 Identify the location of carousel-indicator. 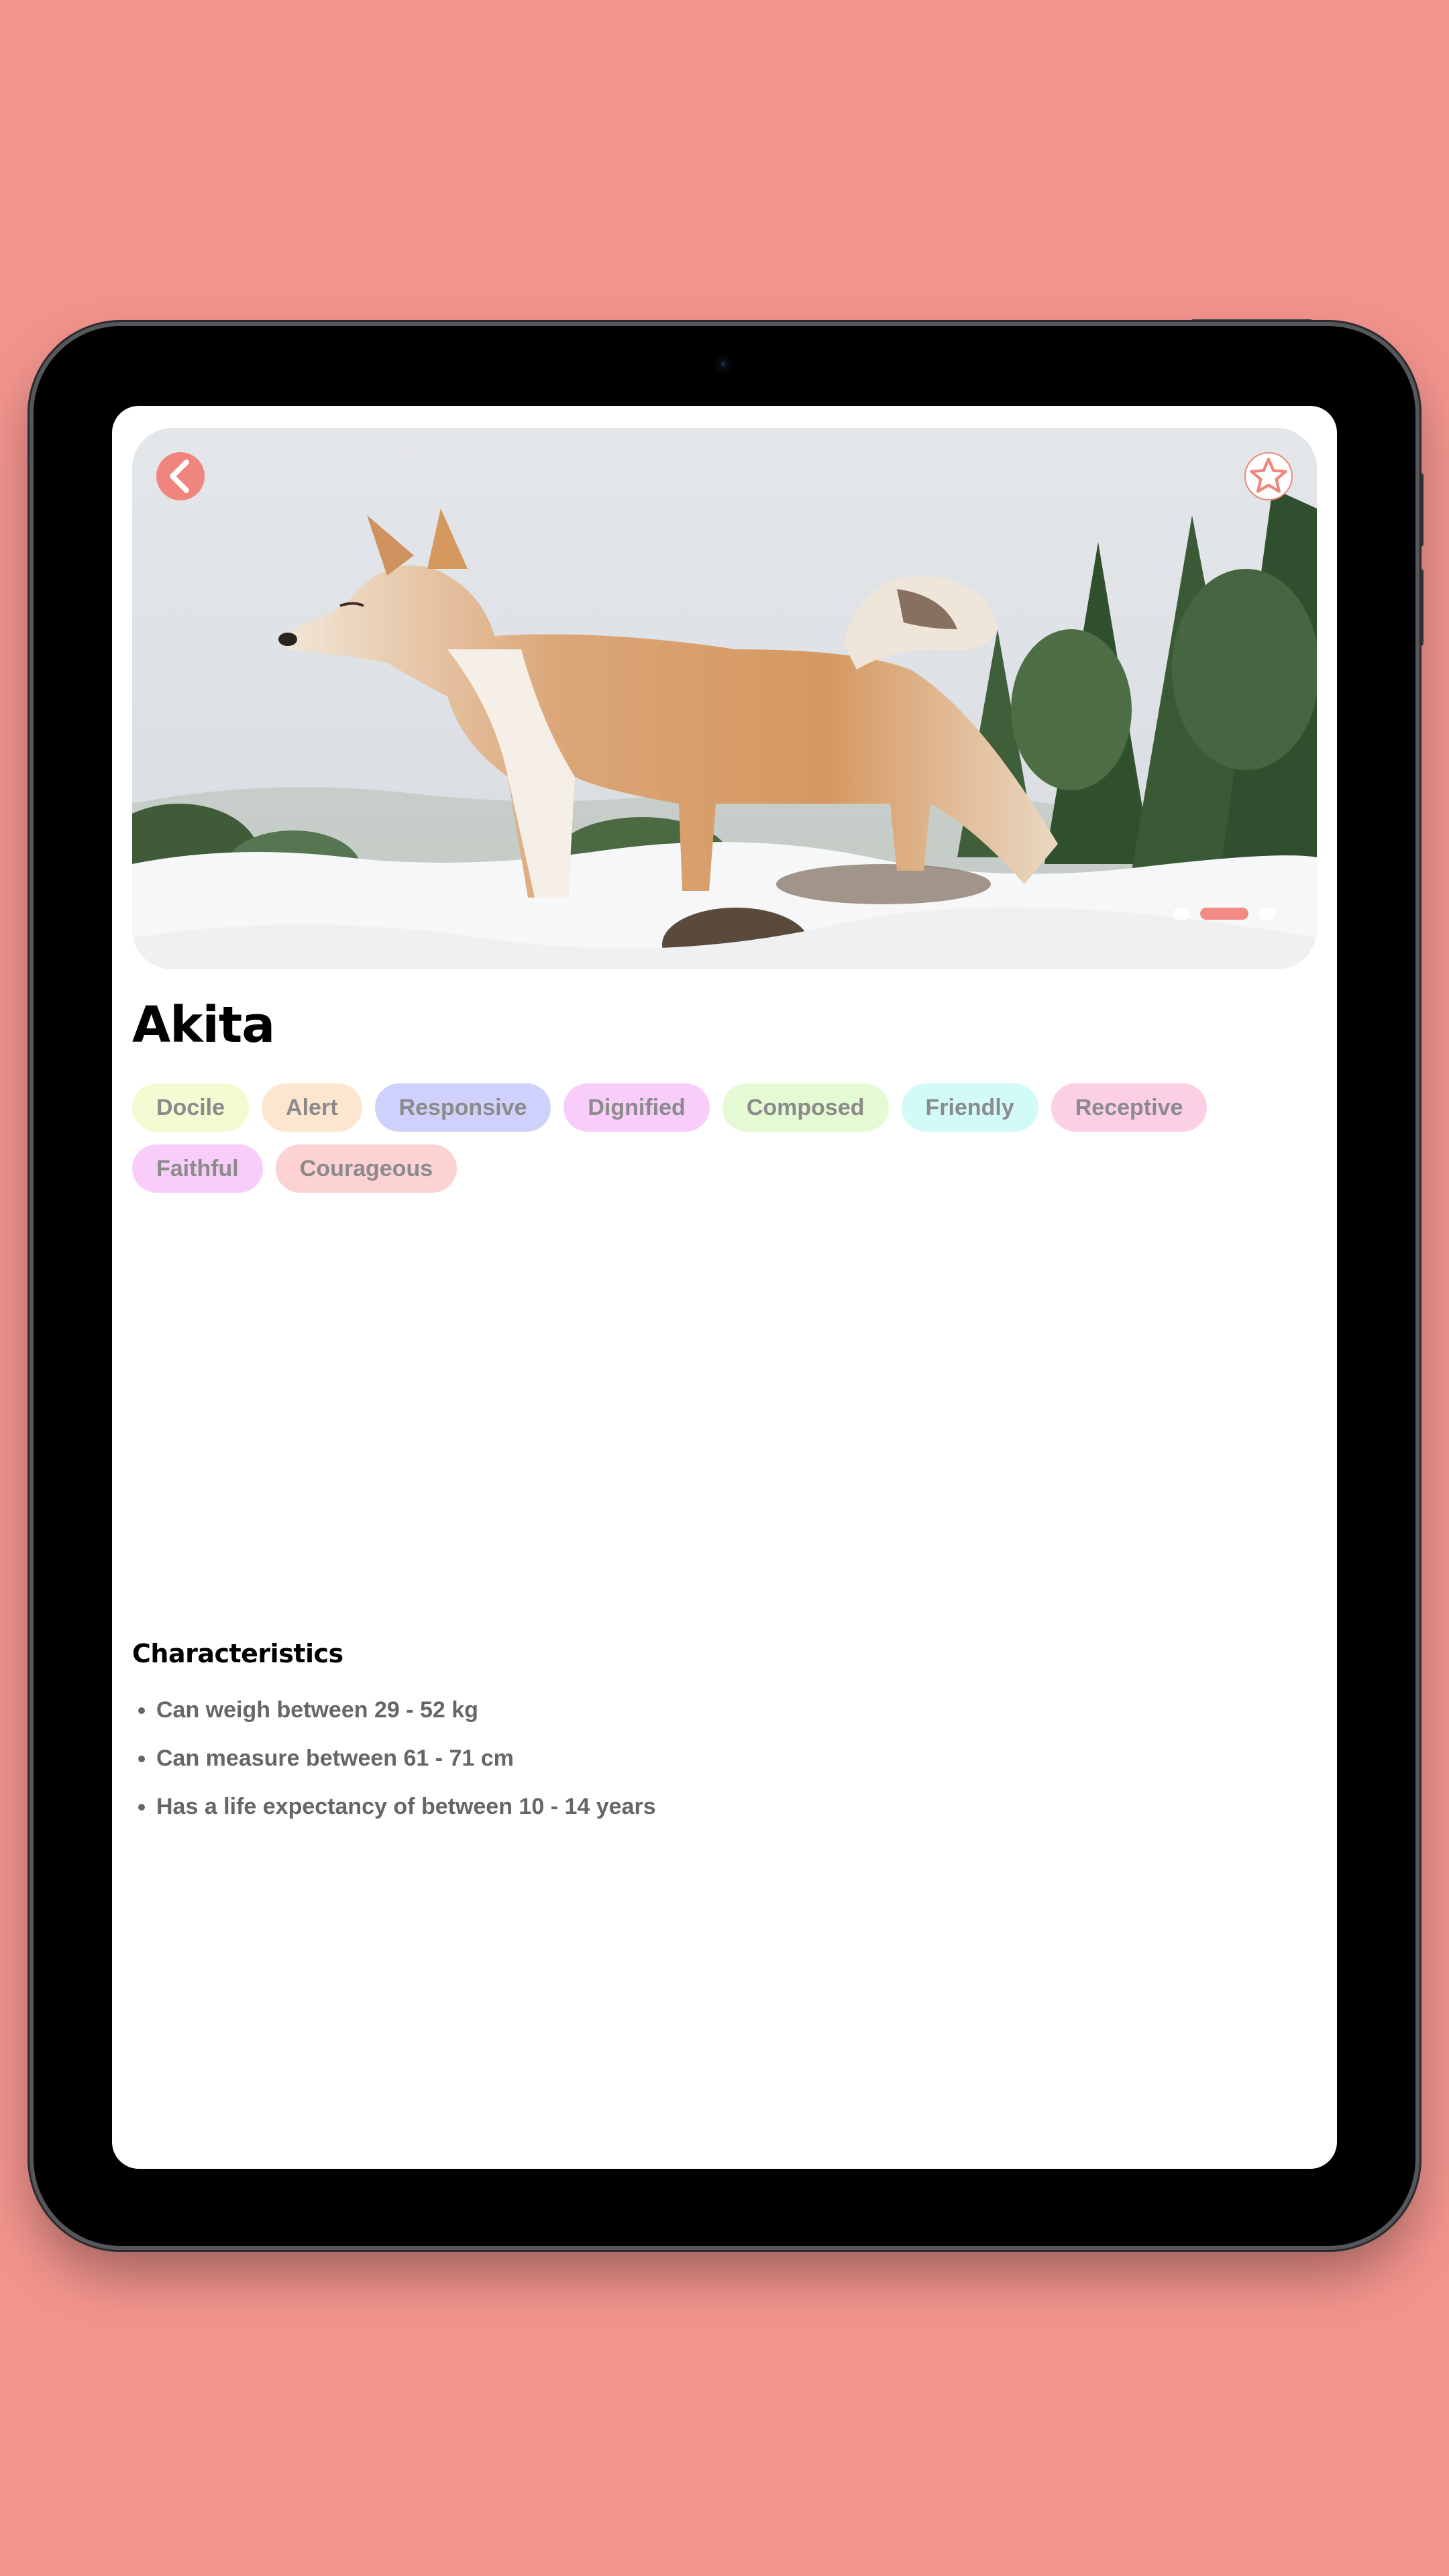
(1224, 914).